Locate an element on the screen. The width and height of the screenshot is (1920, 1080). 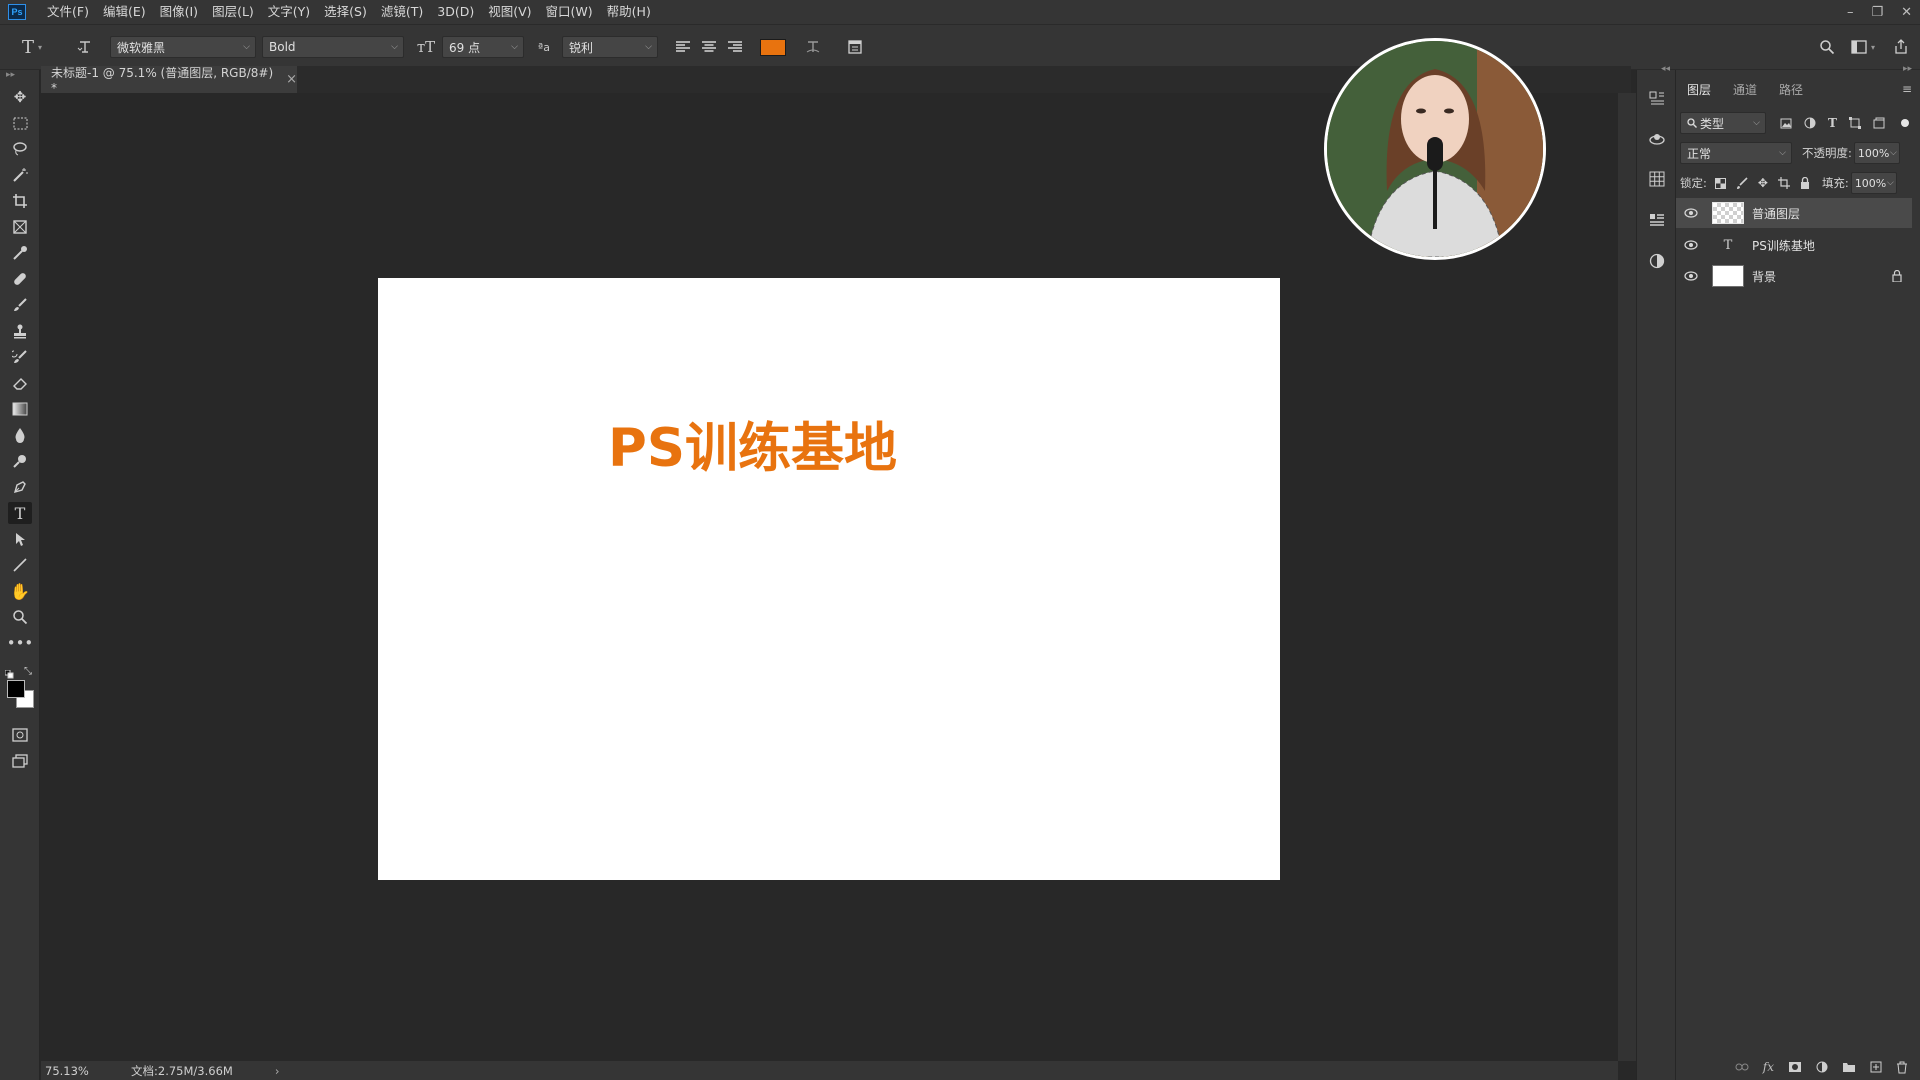
font-style-dropdown: Bold ⌵ is located at coordinates (333, 47).